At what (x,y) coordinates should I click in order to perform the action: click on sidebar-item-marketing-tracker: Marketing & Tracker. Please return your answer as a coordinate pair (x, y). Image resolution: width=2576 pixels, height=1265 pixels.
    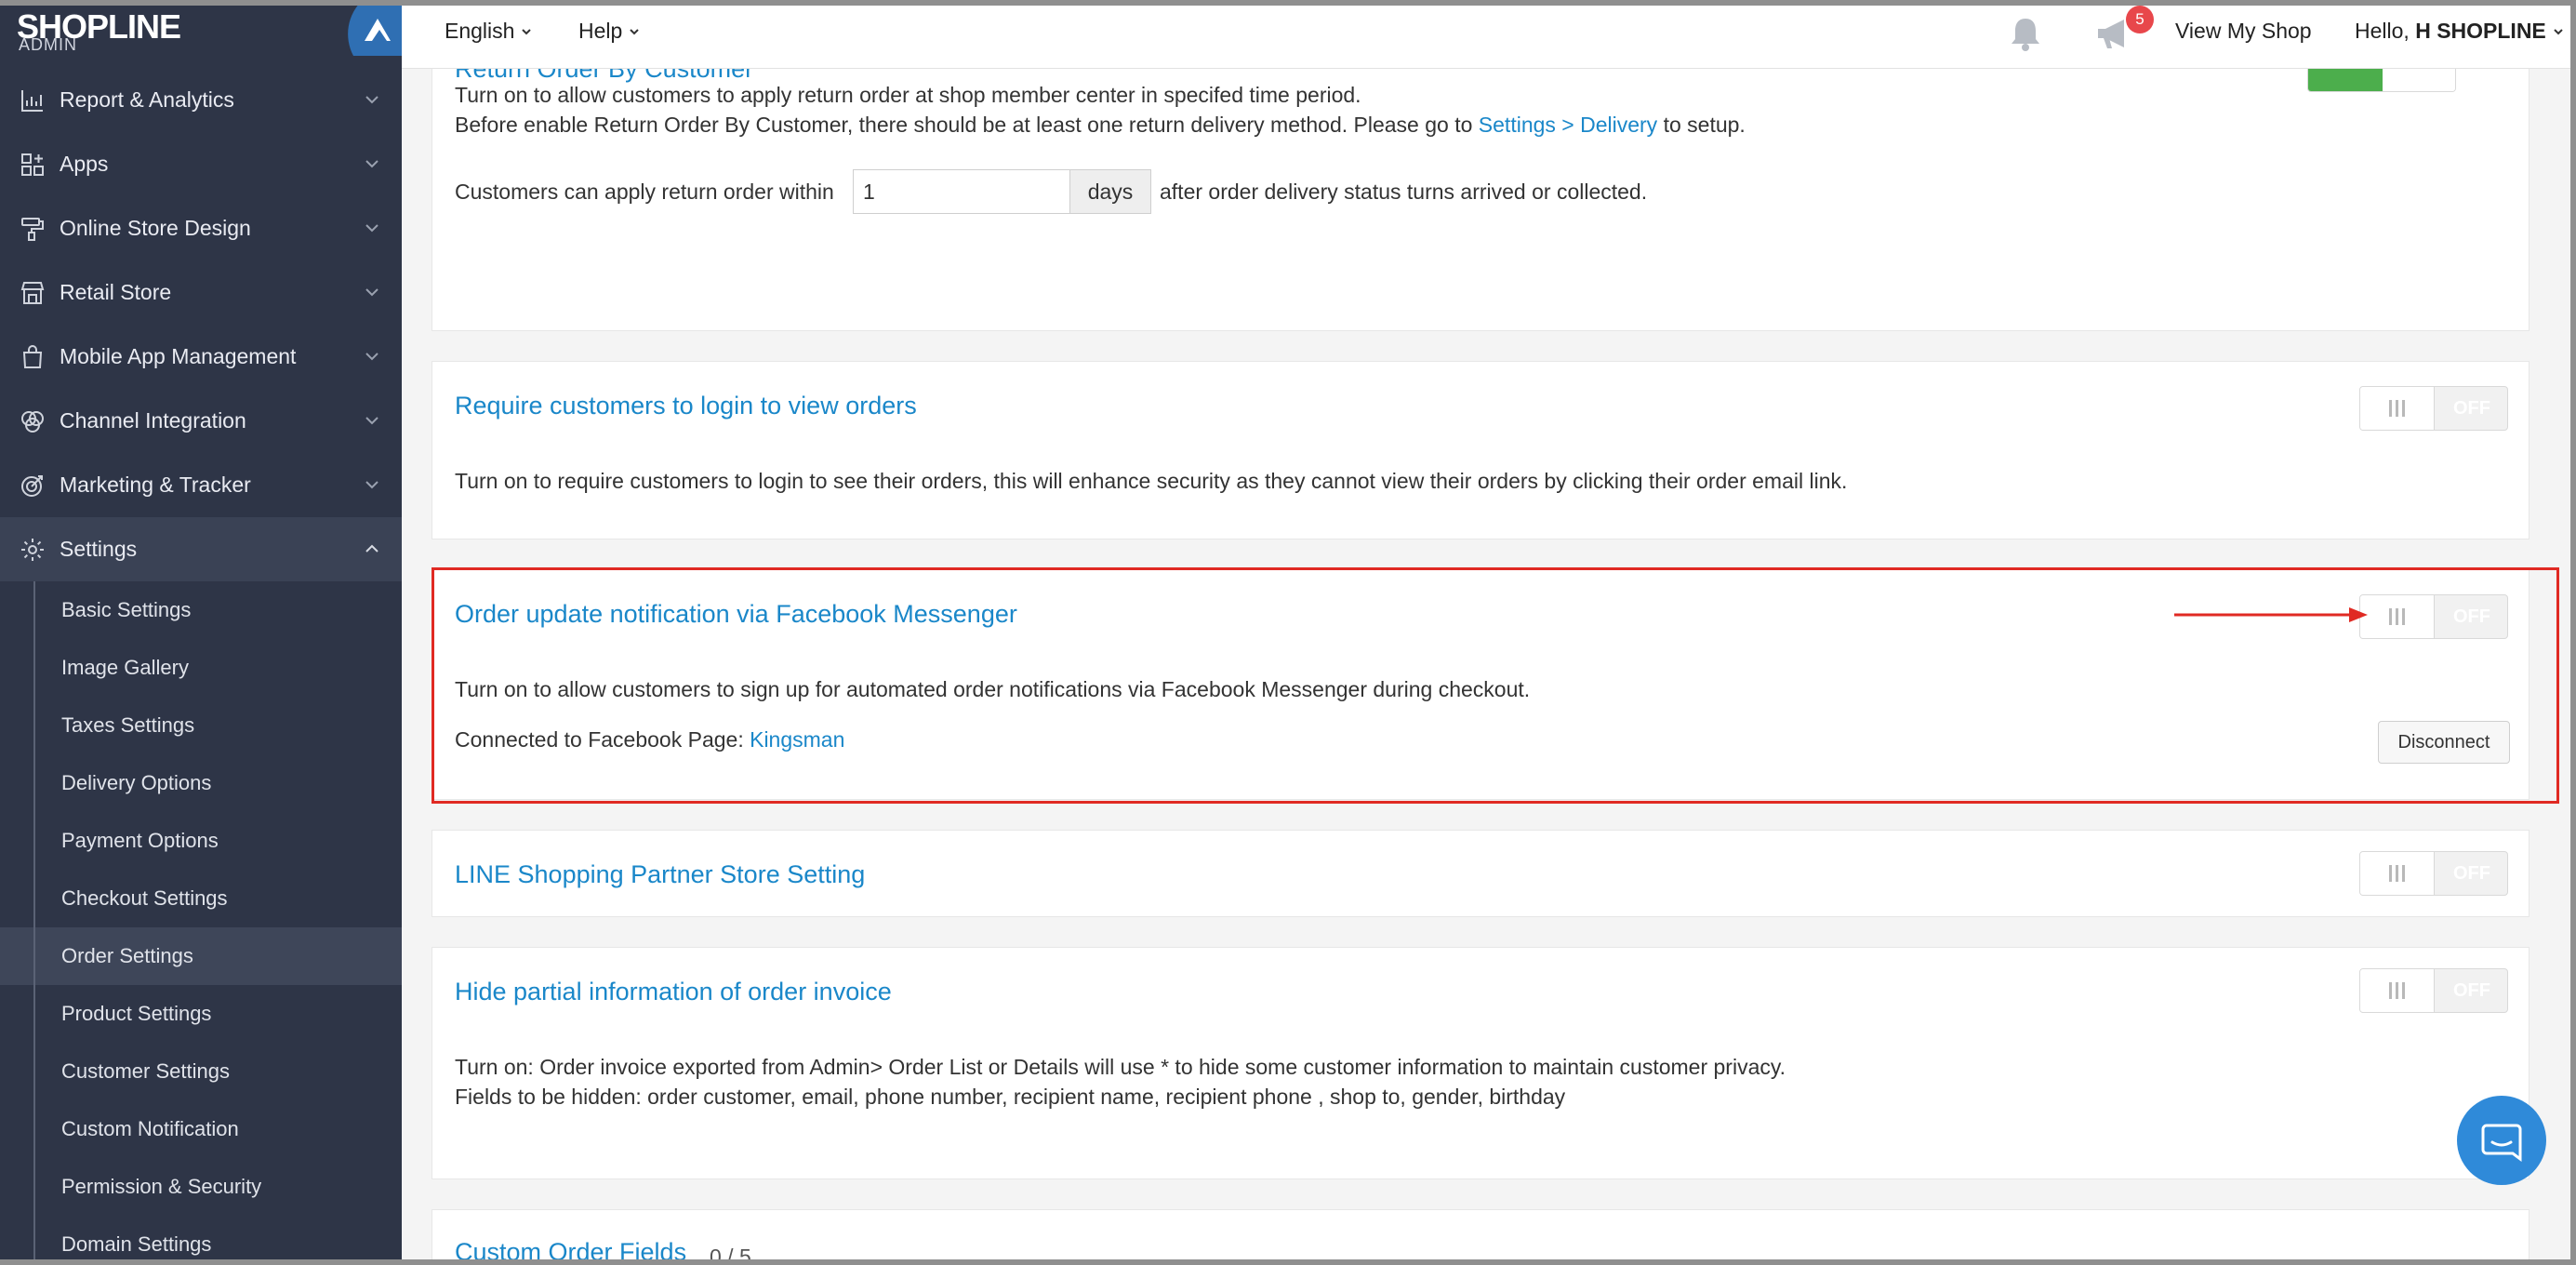
    Looking at the image, I should click on (201, 485).